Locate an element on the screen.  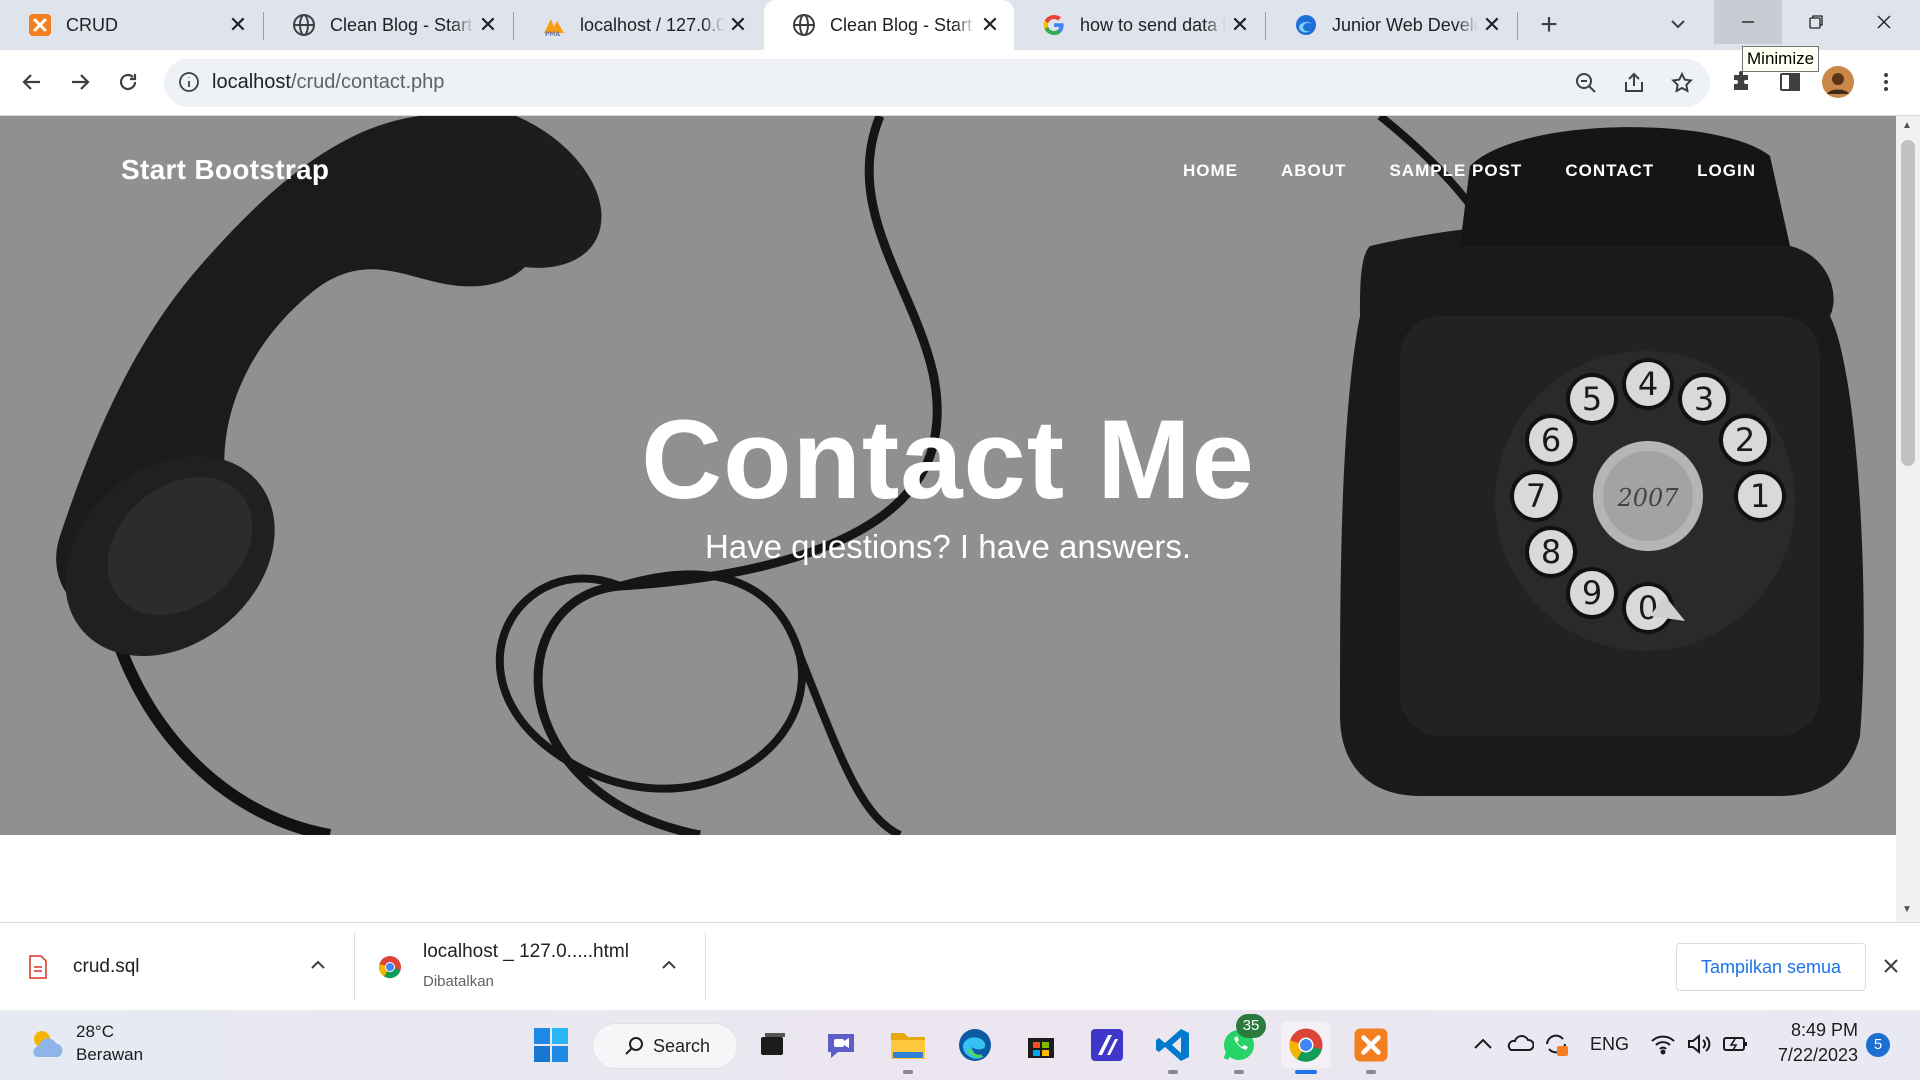
start-button is located at coordinates (551, 1045).